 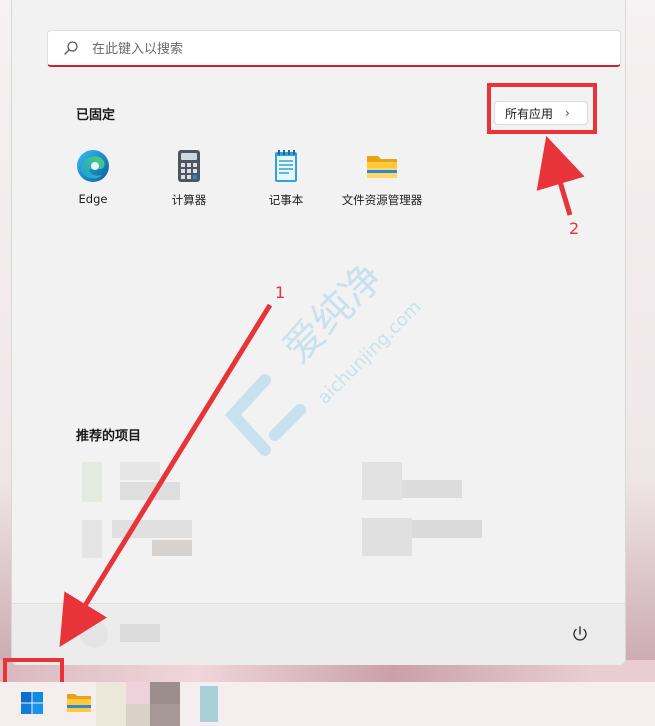 What do you see at coordinates (327, 704) in the screenshot?
I see `taskbar` at bounding box center [327, 704].